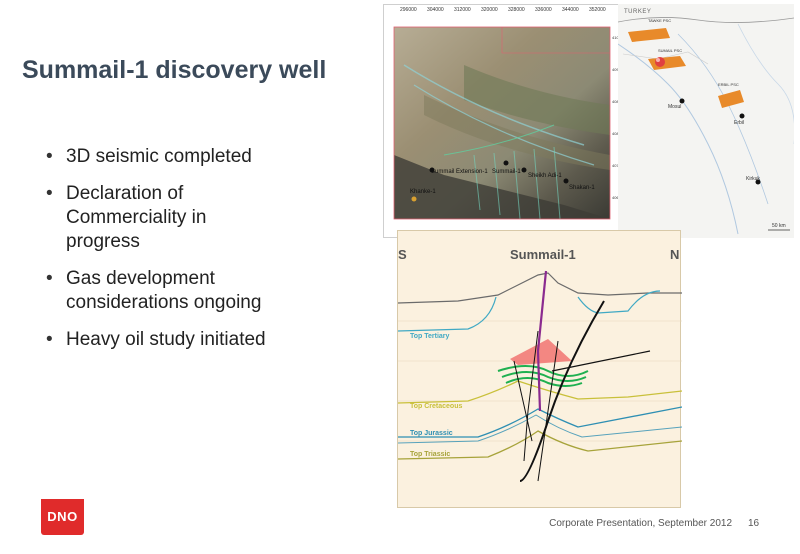 This screenshot has width=800, height=554. I want to click on map-tick-label: 304000, so click(435, 10).